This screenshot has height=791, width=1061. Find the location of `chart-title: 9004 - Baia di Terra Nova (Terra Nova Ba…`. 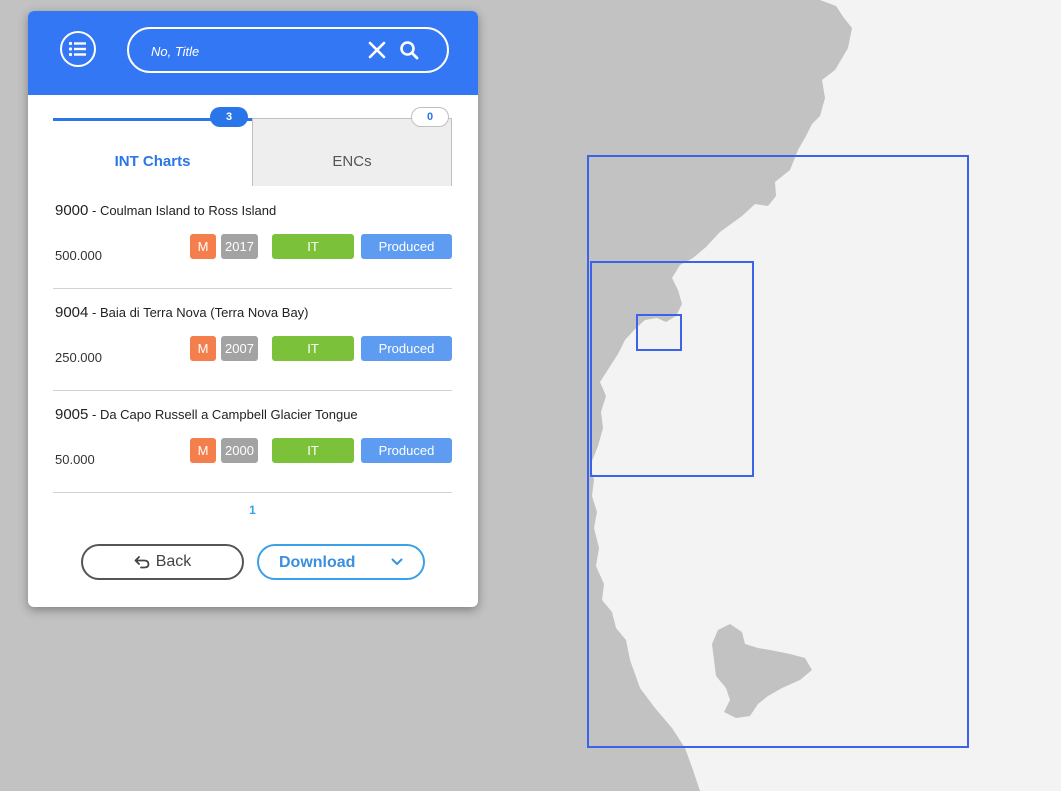

chart-title: 9004 - Baia di Terra Nova (Terra Nova Ba… is located at coordinates (182, 312).